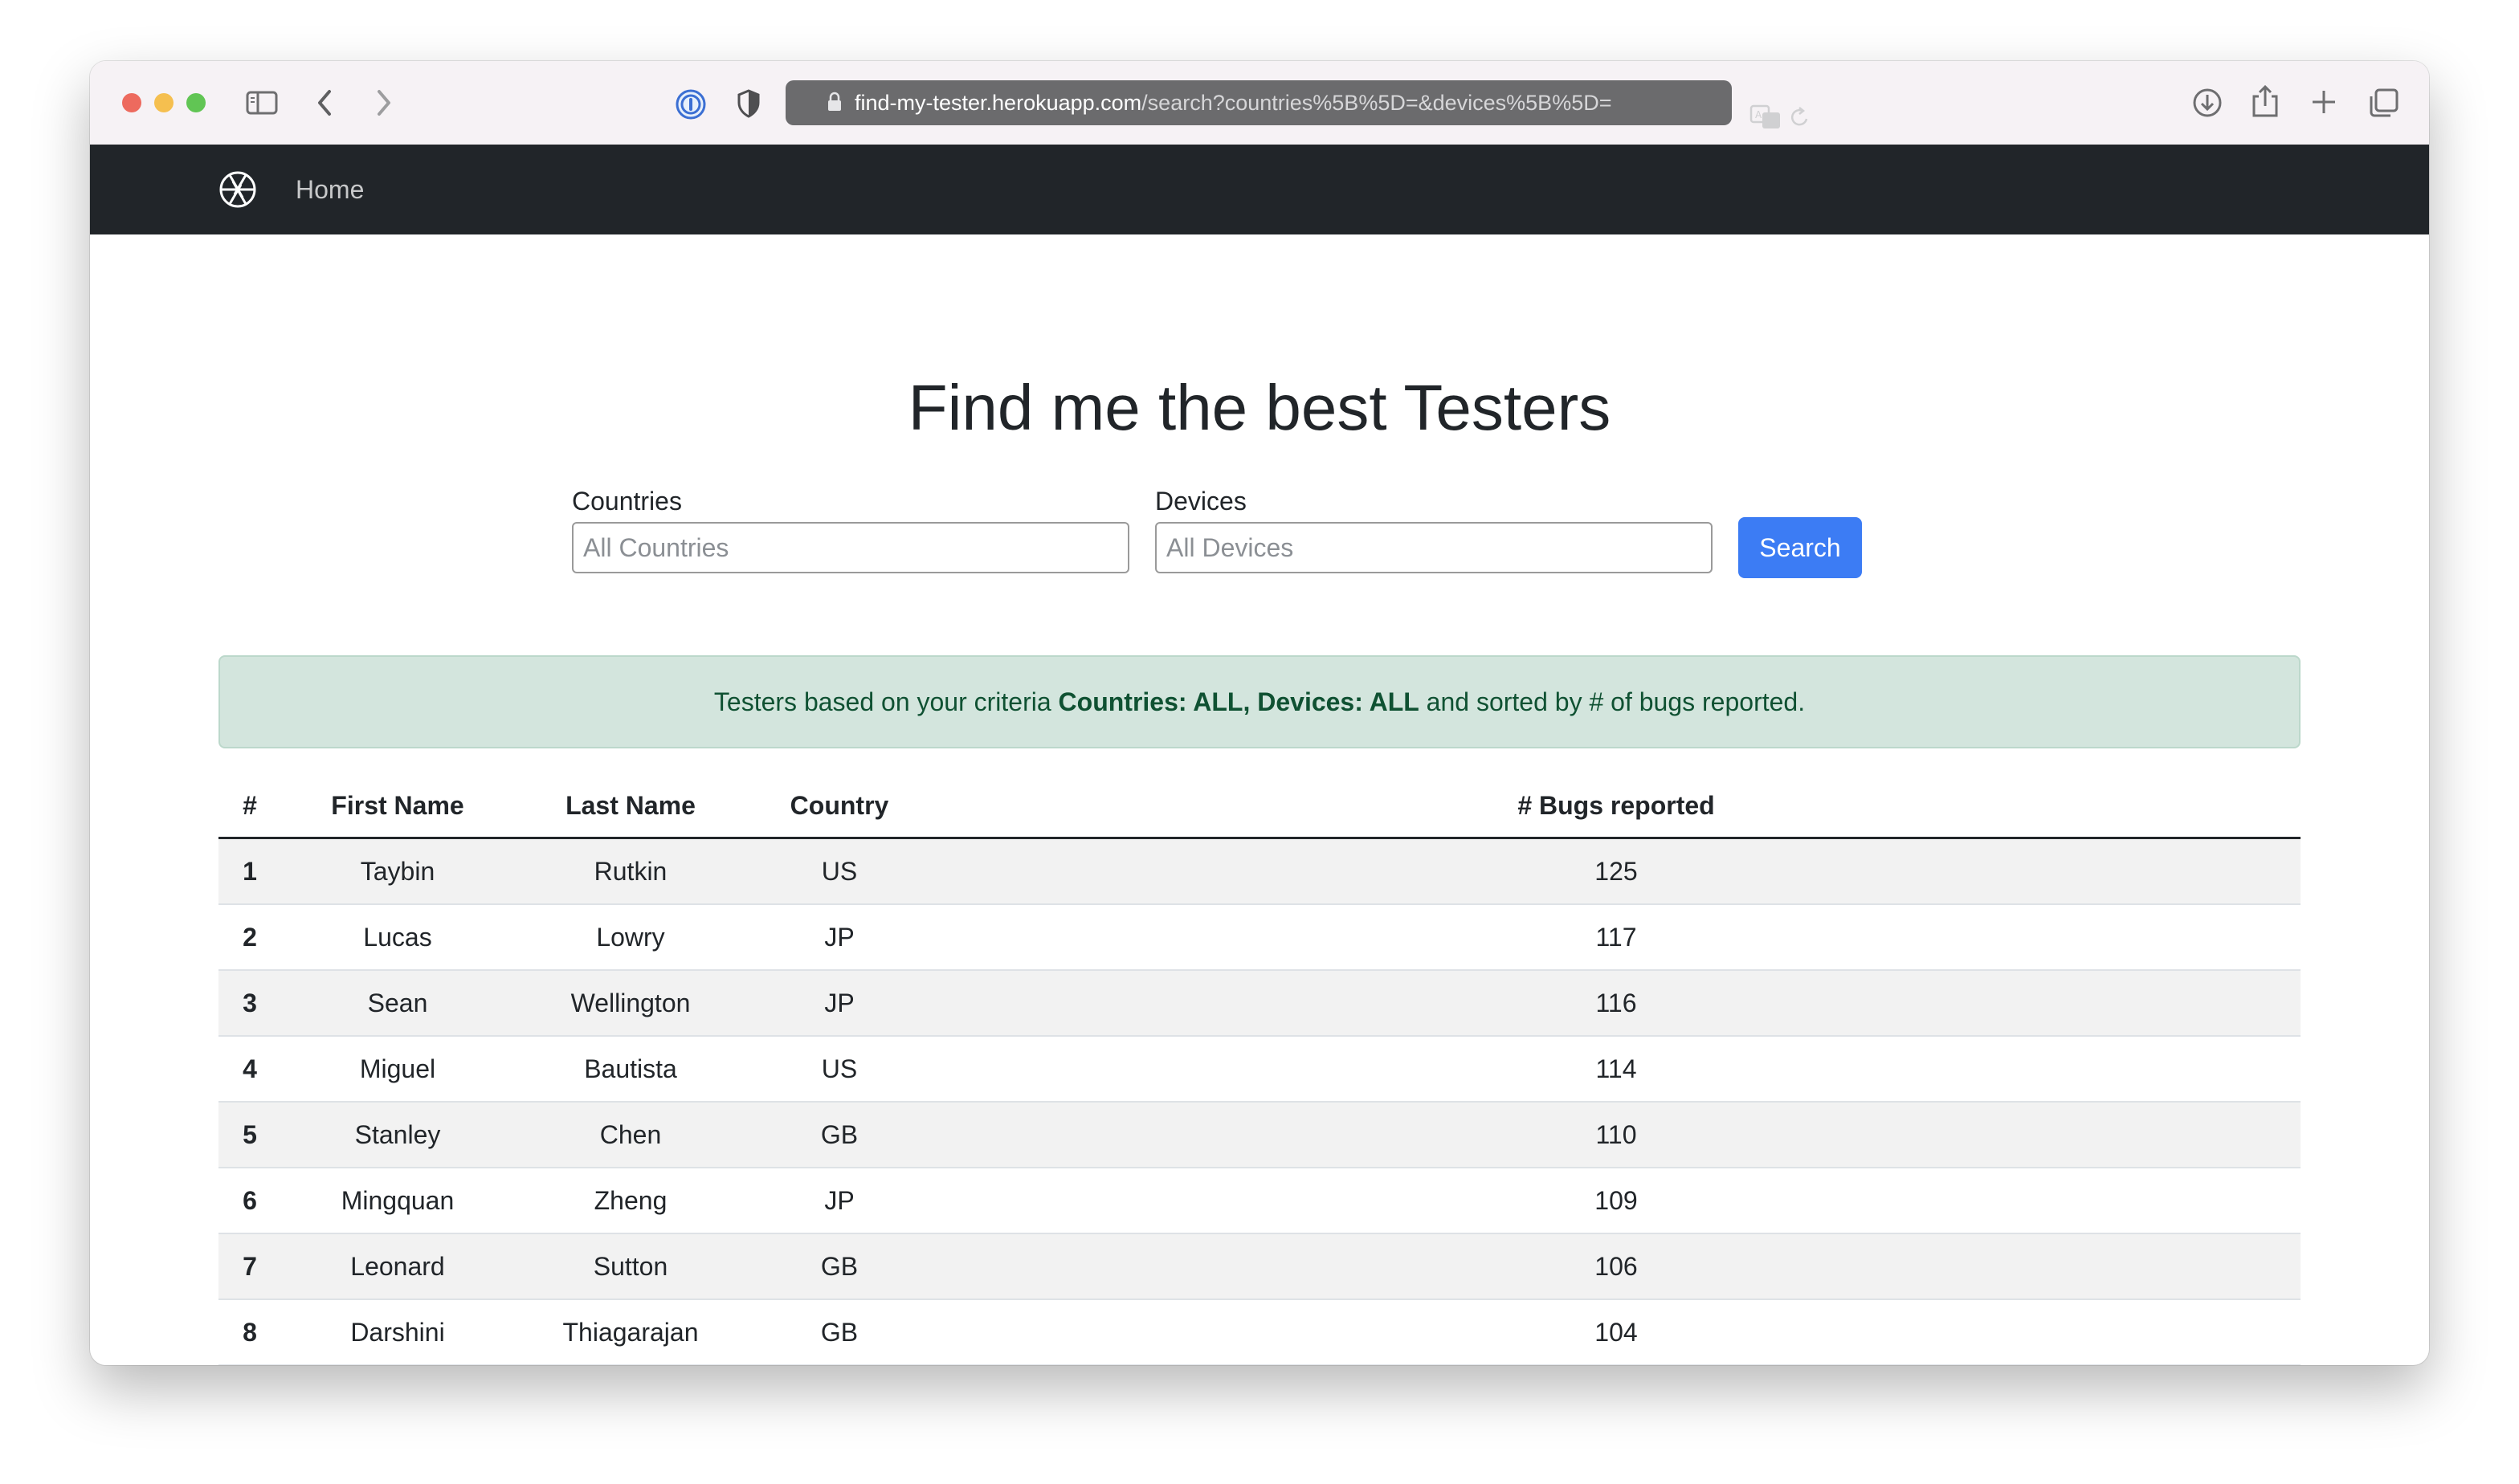  Describe the element at coordinates (2207, 103) in the screenshot. I see `downloads-icon` at that location.